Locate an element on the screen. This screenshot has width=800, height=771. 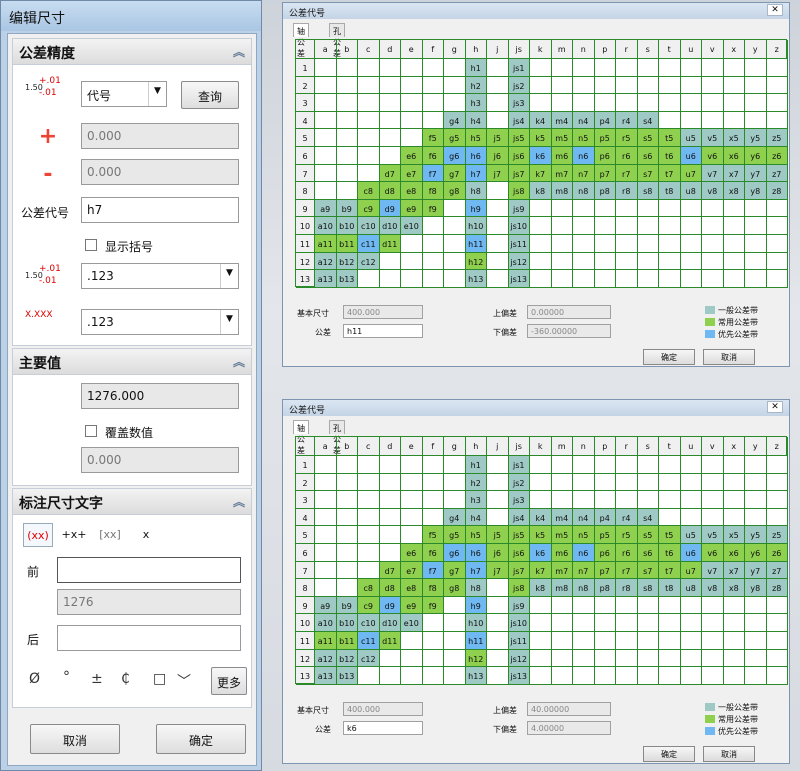
main-value-field: 1276.000 is located at coordinates (160, 396).